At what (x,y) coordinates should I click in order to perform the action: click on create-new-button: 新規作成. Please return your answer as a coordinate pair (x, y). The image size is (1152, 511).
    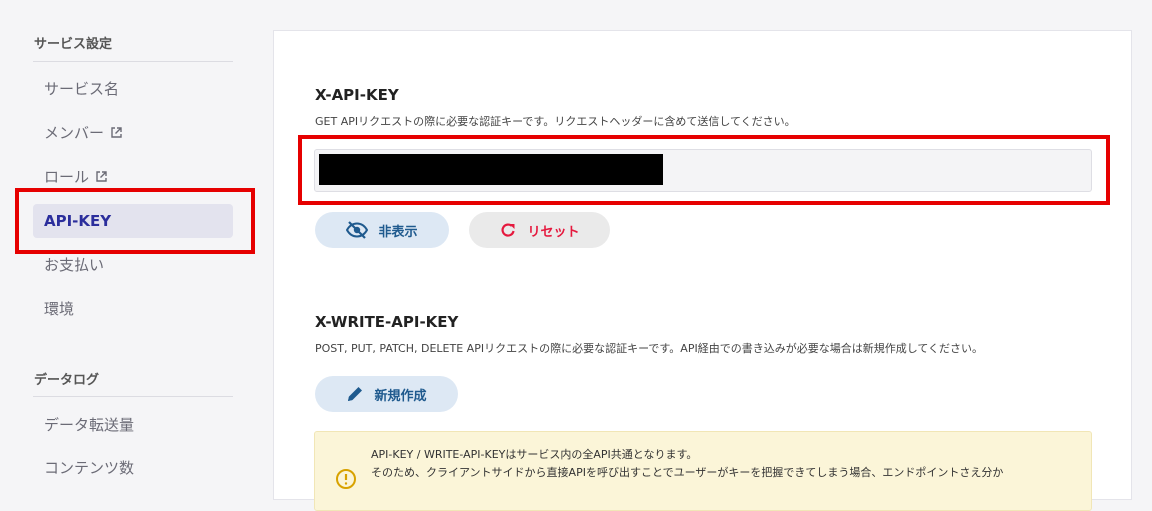
    Looking at the image, I should click on (386, 394).